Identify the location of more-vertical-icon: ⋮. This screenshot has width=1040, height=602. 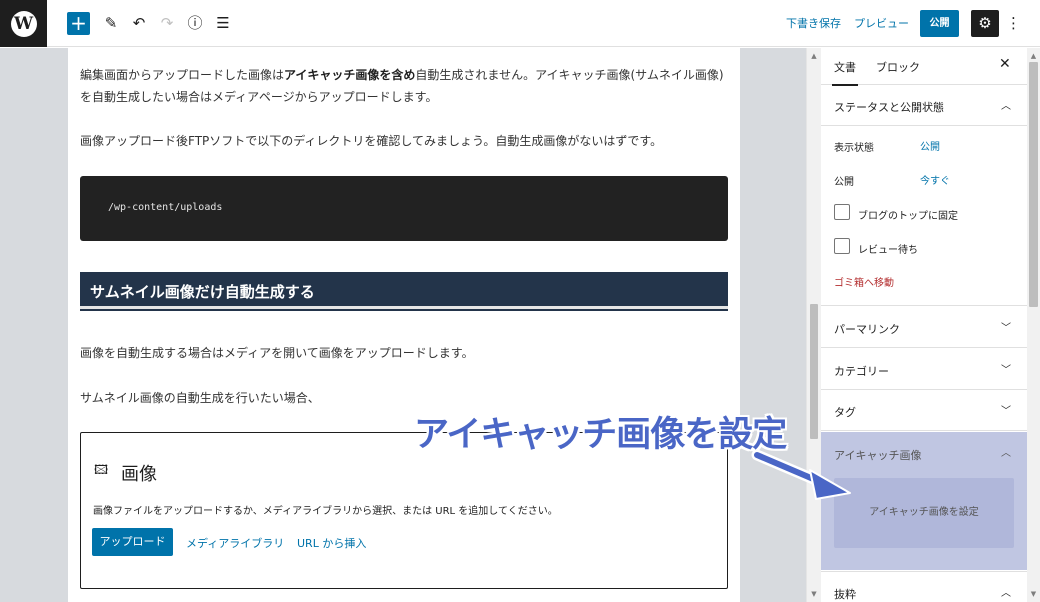
(1013, 23).